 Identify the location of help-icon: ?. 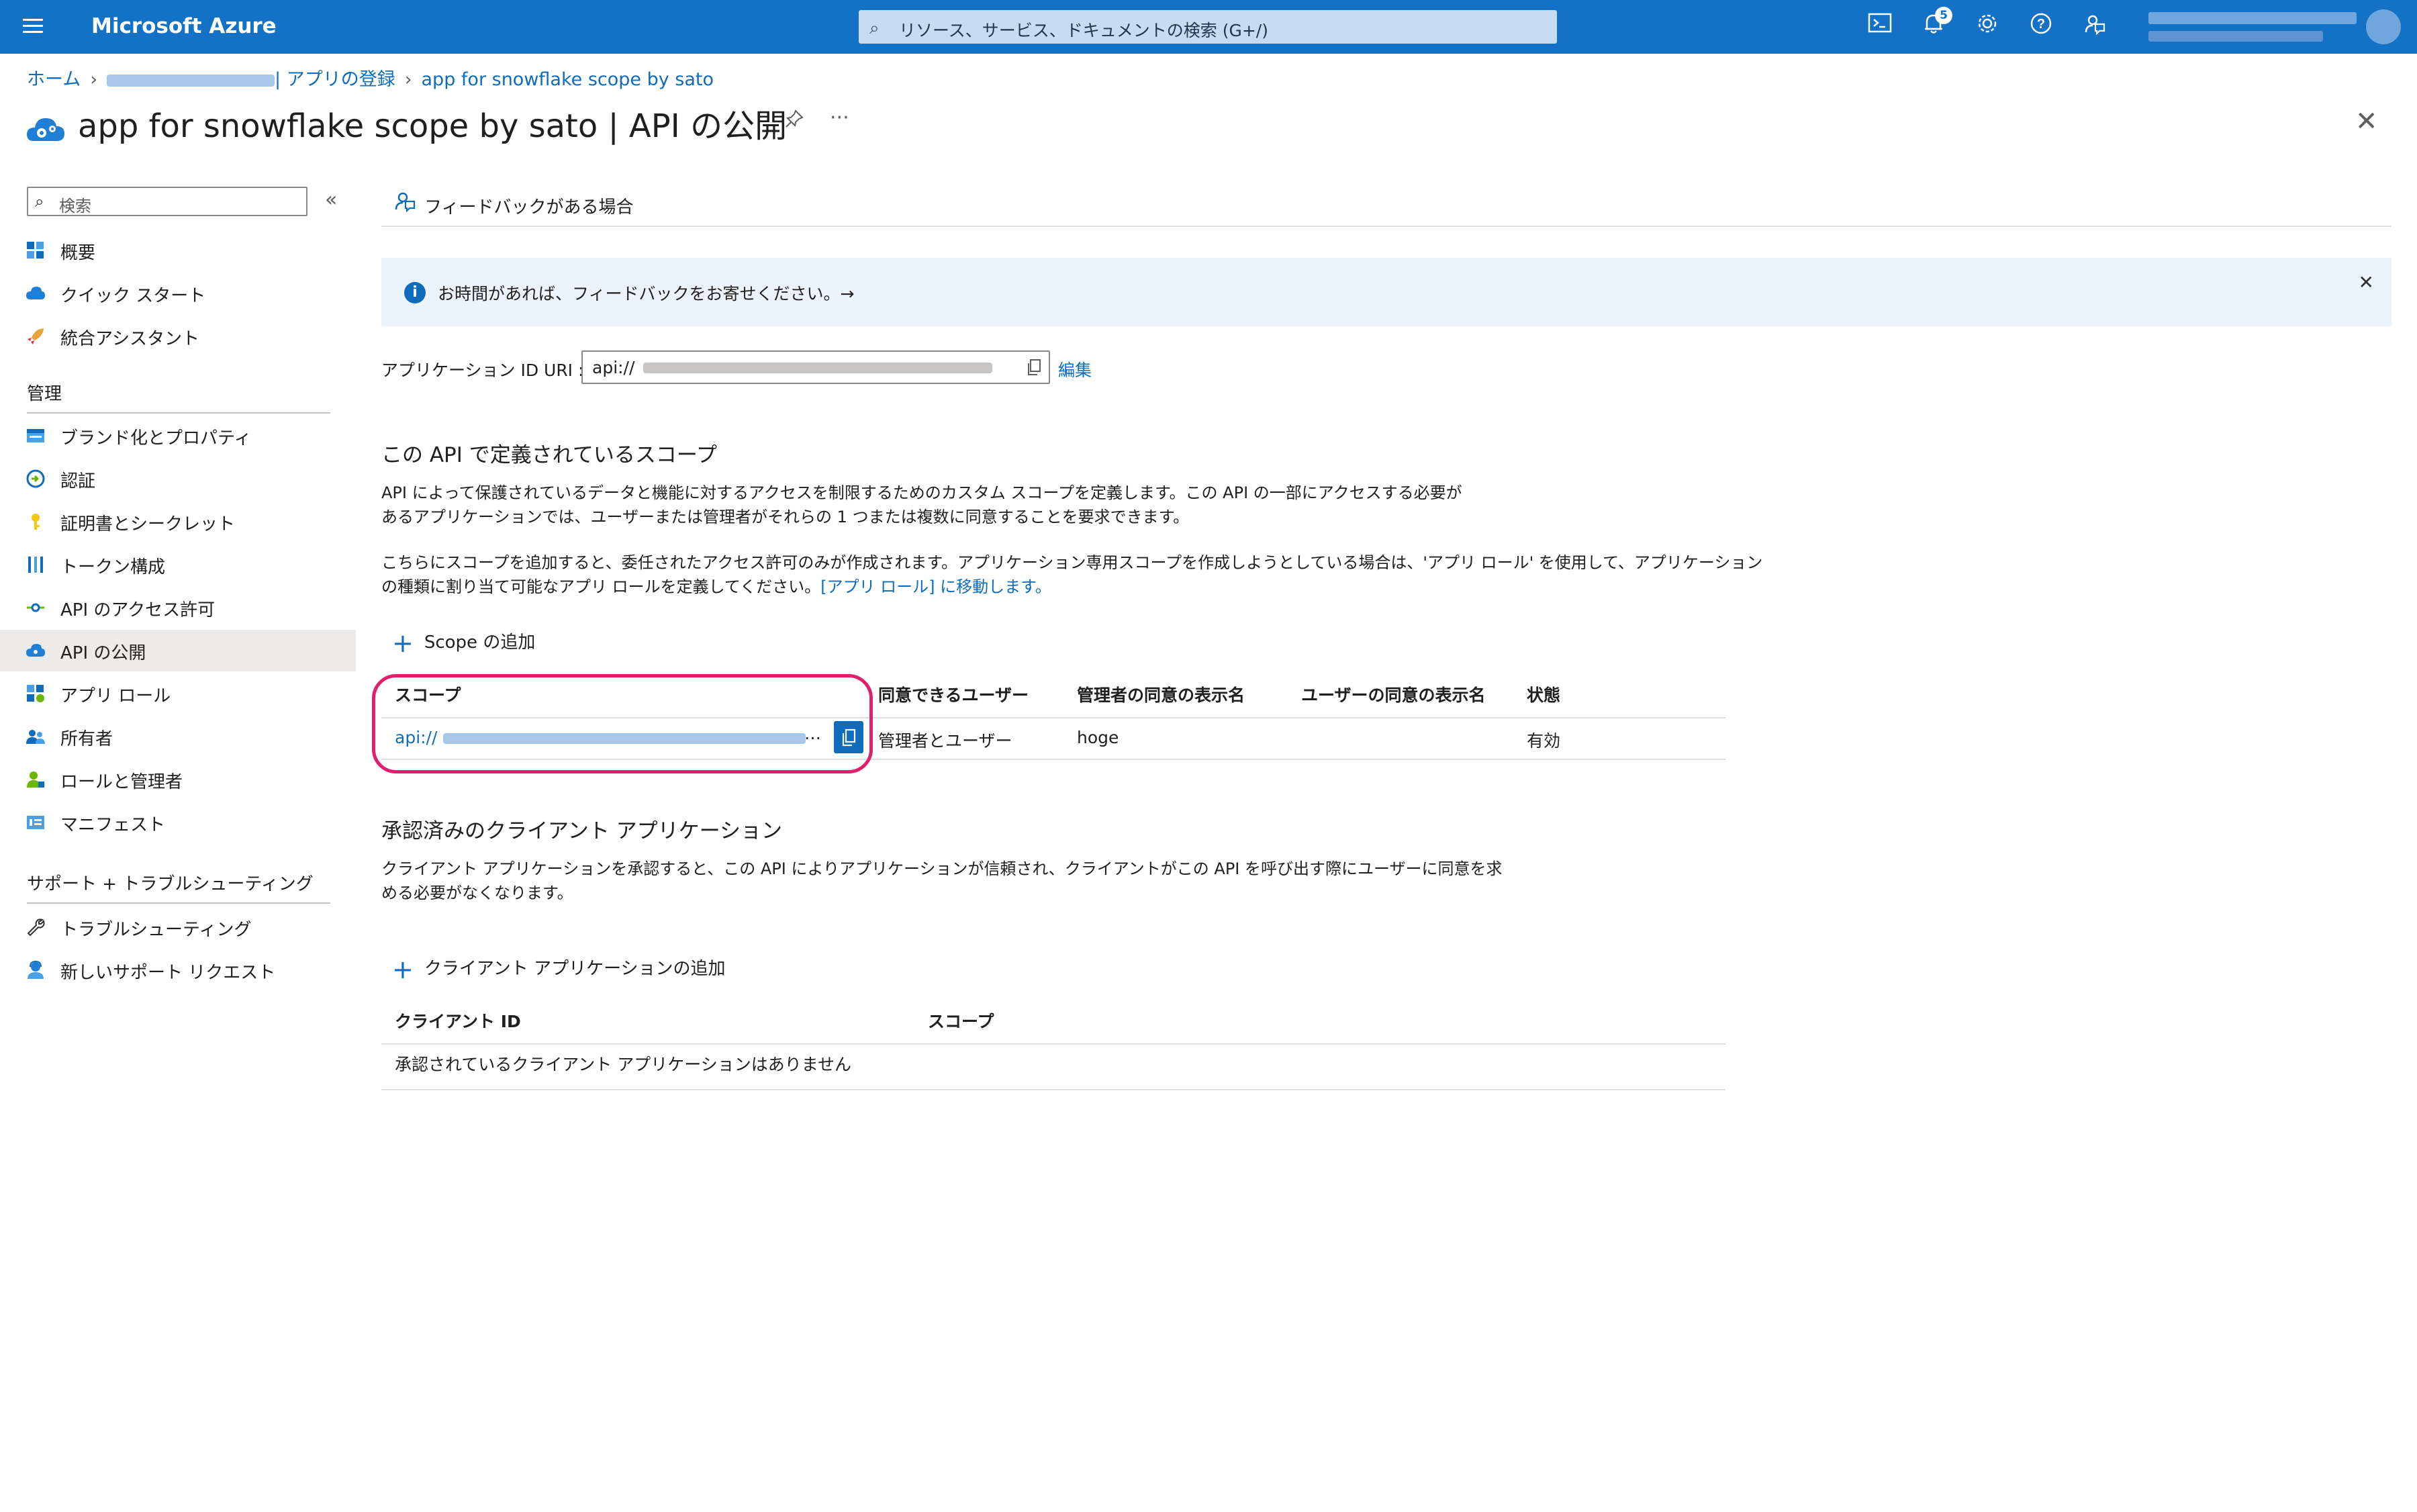
(2041, 27).